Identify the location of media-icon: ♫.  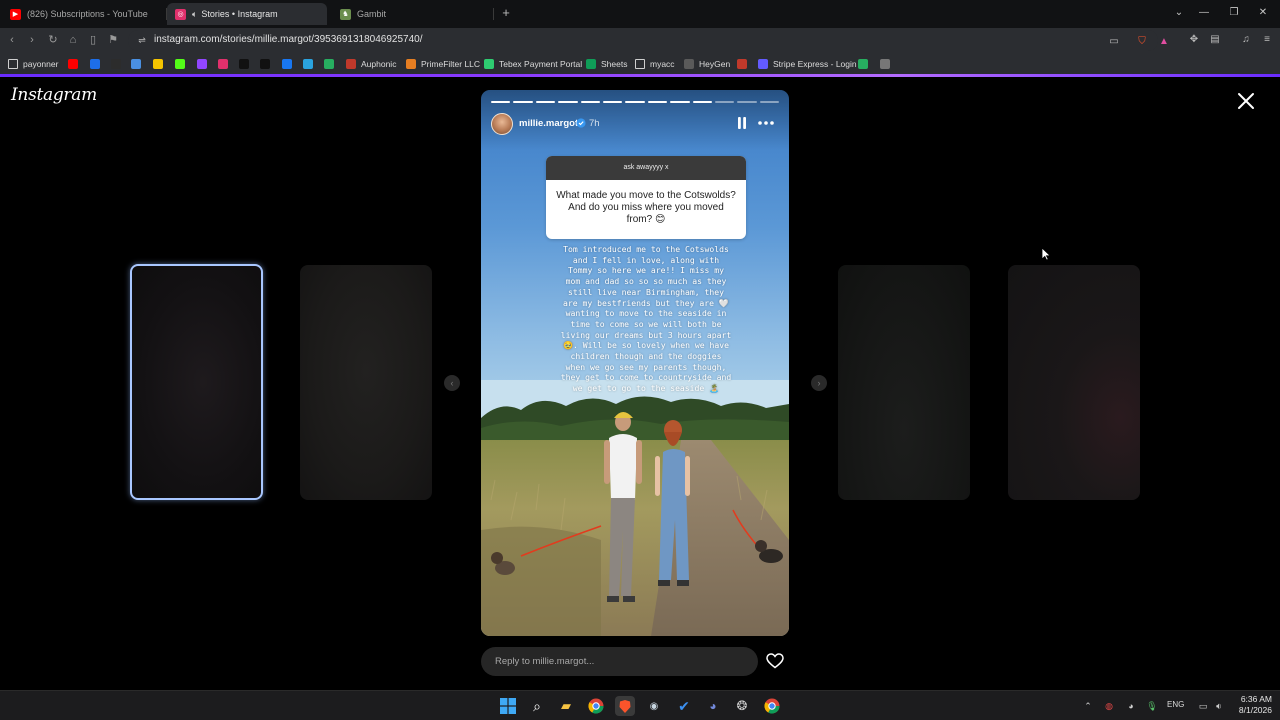
(1246, 40).